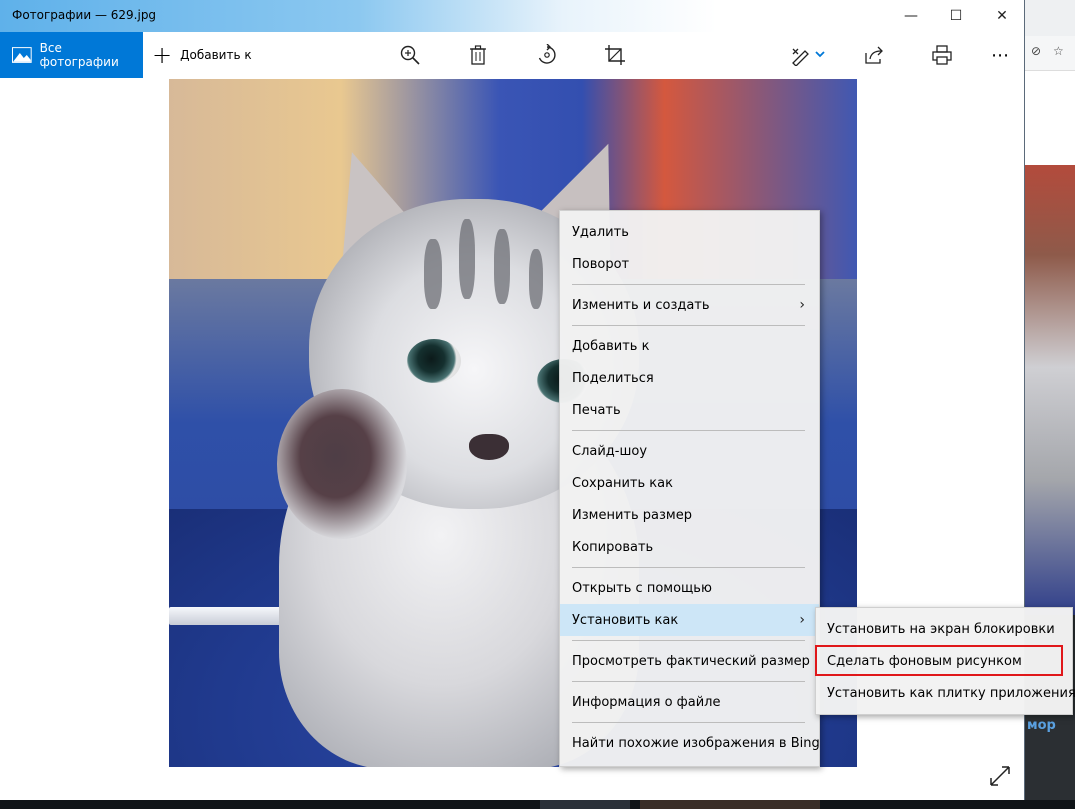 The image size is (1075, 809). I want to click on background-window-titlebar, so click(1050, 18).